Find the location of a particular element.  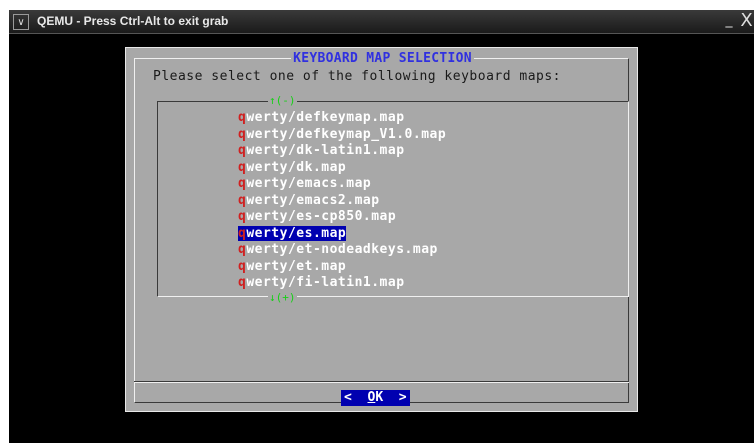

keymap-item-label: werty/et-nodeadkeys.map is located at coordinates (342, 249).